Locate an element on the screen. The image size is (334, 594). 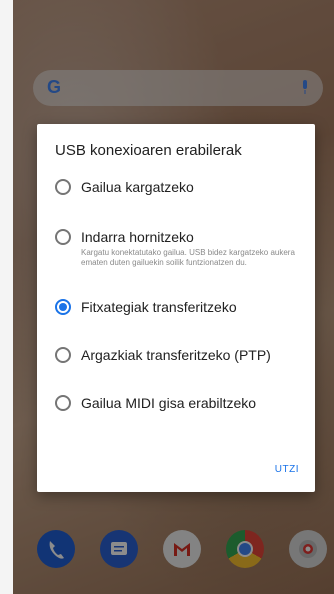
dialog-title: USB konexioaren erabilerak is located at coordinates (148, 150).